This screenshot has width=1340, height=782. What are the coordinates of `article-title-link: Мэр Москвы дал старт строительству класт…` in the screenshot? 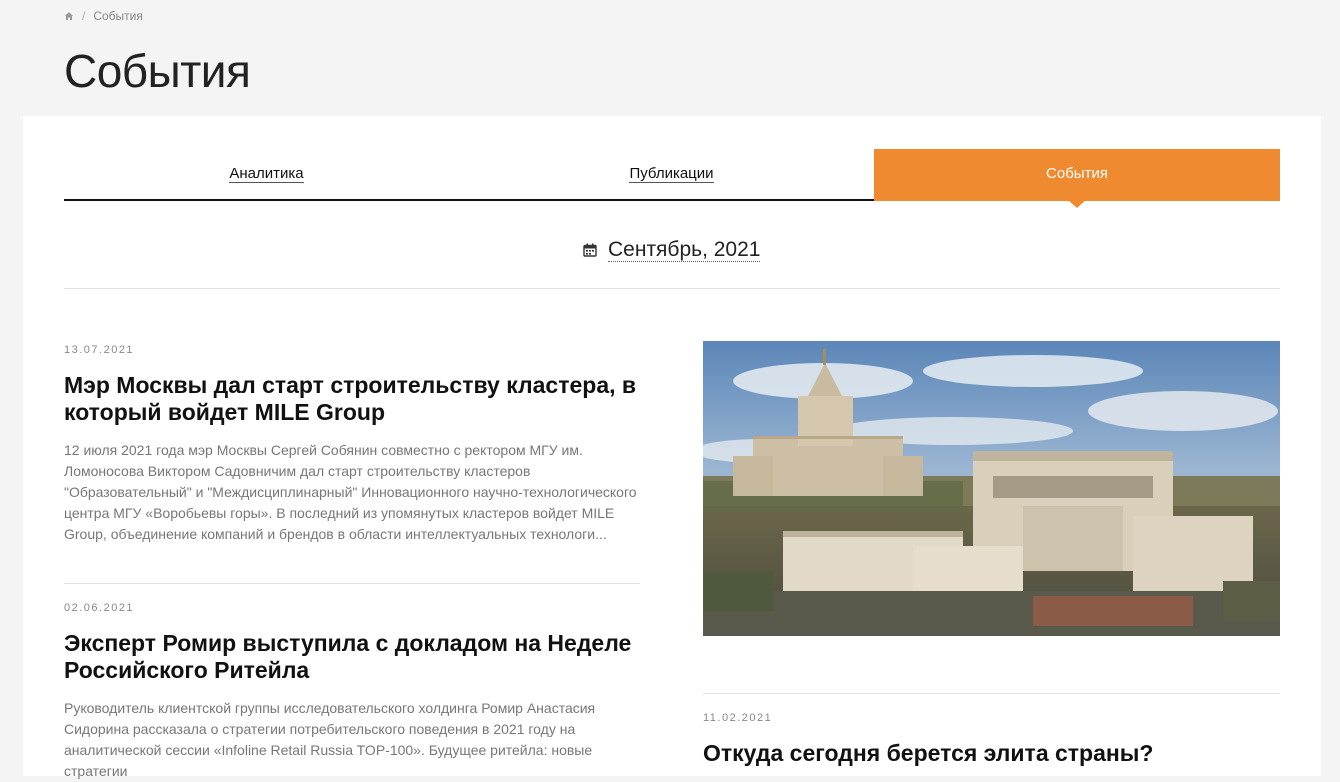 It's located at (352, 399).